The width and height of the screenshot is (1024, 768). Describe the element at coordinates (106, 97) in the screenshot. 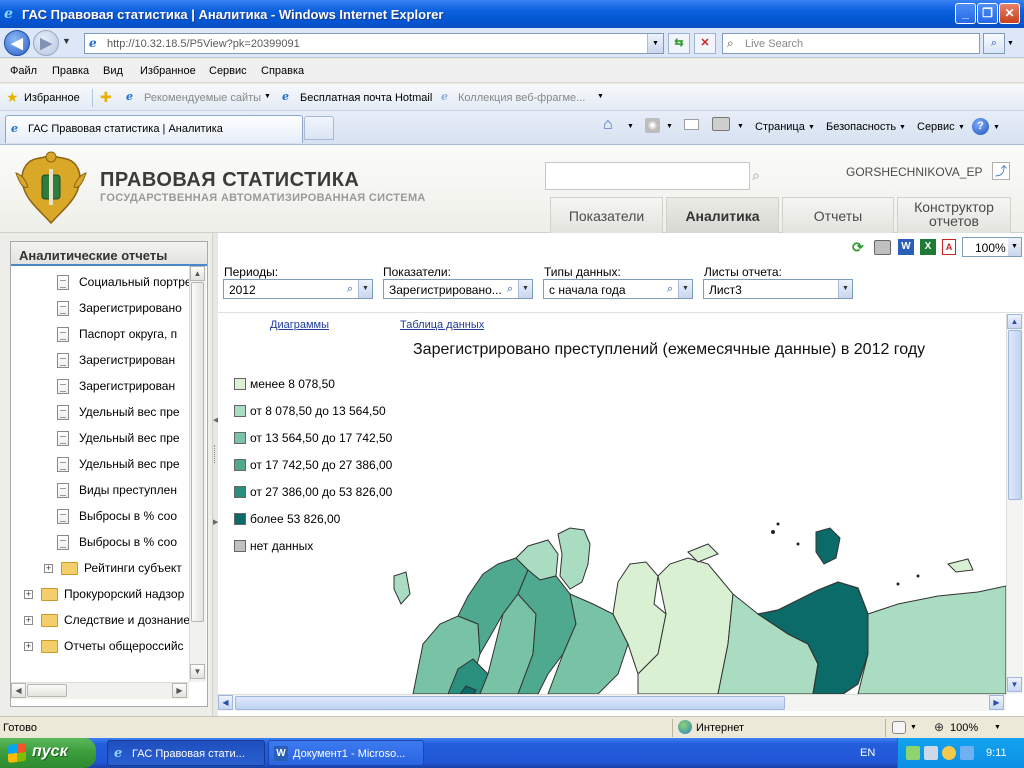

I see `add-favorites-icon: ✚` at that location.